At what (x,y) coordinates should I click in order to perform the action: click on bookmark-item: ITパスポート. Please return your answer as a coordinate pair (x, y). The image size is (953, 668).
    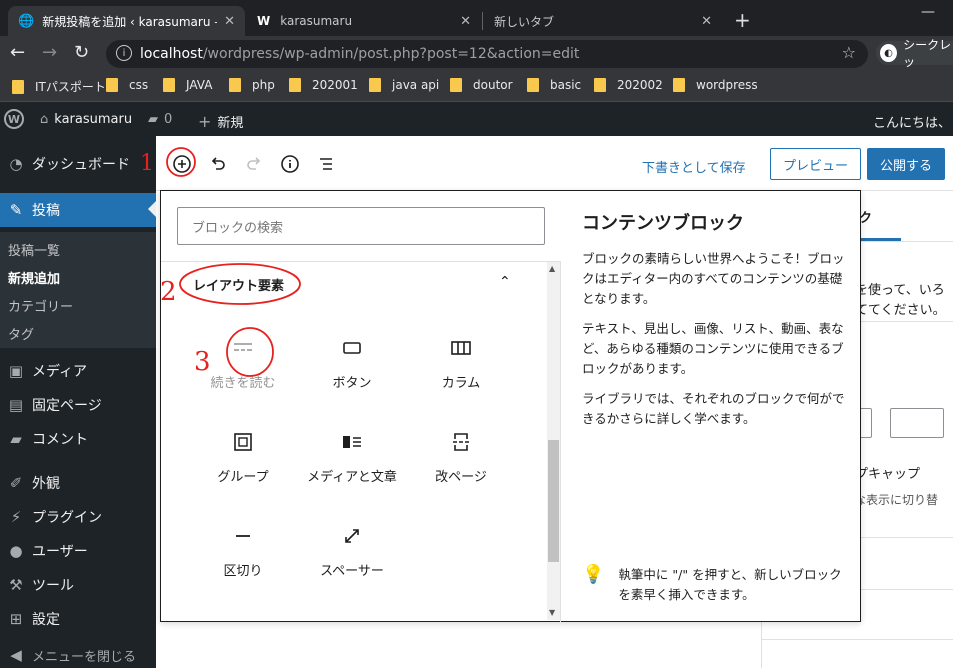
    Looking at the image, I should click on (59, 86).